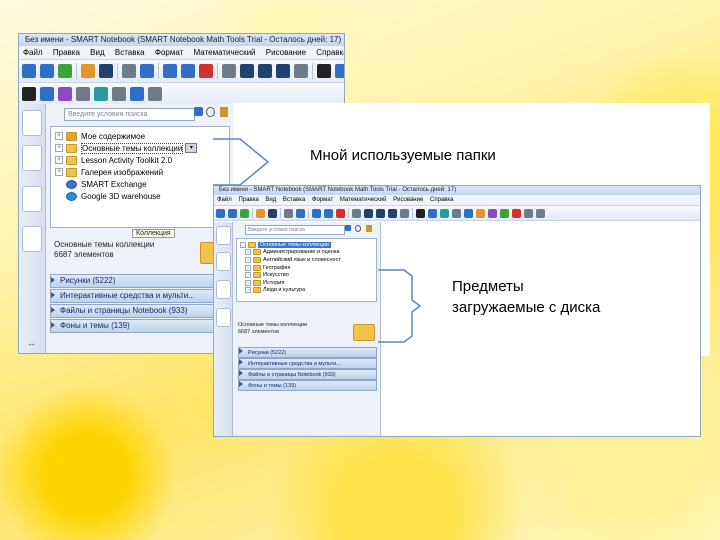 The width and height of the screenshot is (720, 540). I want to click on accordion-pictures: Рисунки (5222), so click(307, 352).